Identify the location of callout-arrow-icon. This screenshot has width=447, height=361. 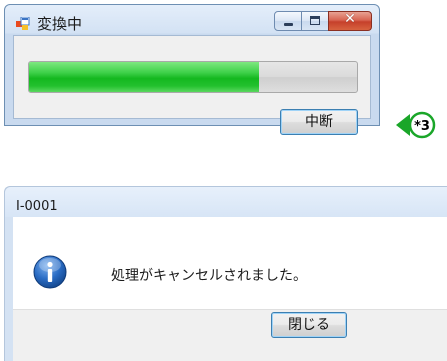
(403, 125).